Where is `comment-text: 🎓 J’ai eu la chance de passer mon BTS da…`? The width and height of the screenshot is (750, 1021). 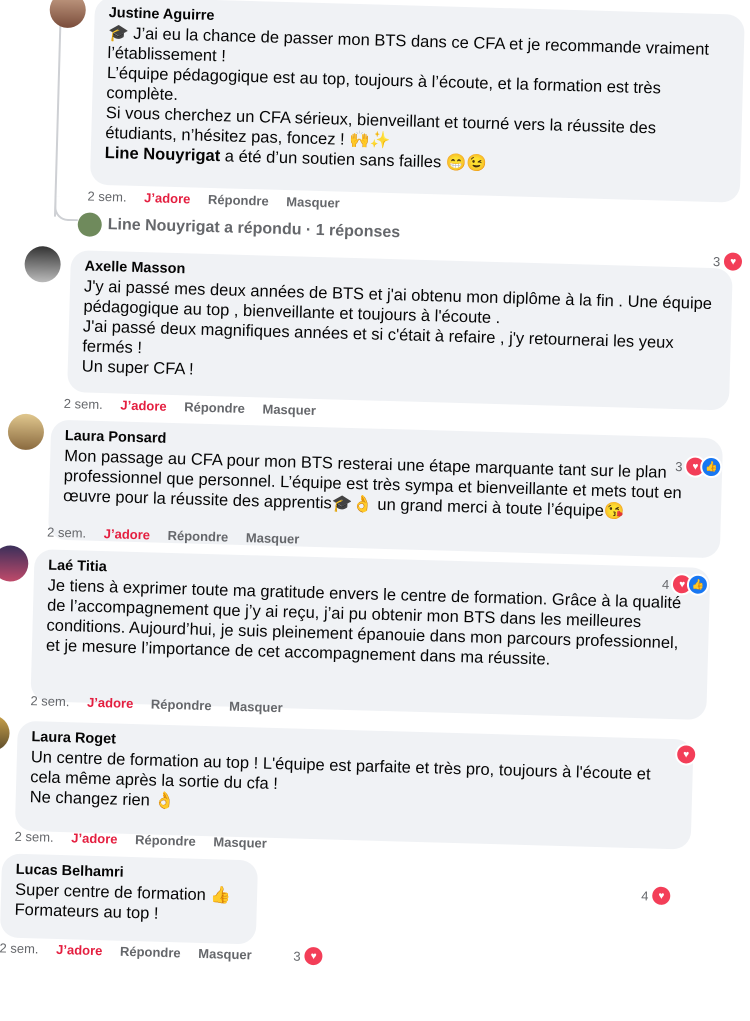 comment-text: 🎓 J’ai eu la chance de passer mon BTS da… is located at coordinates (409, 98).